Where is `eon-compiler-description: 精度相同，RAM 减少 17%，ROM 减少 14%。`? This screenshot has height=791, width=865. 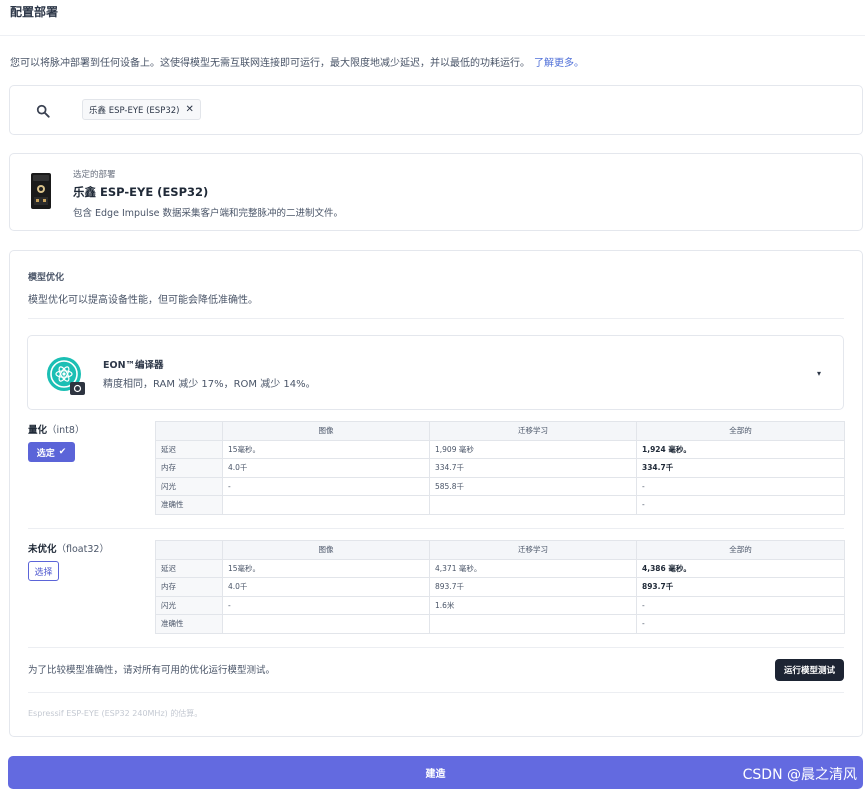
eon-compiler-description: 精度相同，RAM 减少 17%，ROM 减少 14%。 is located at coordinates (209, 384).